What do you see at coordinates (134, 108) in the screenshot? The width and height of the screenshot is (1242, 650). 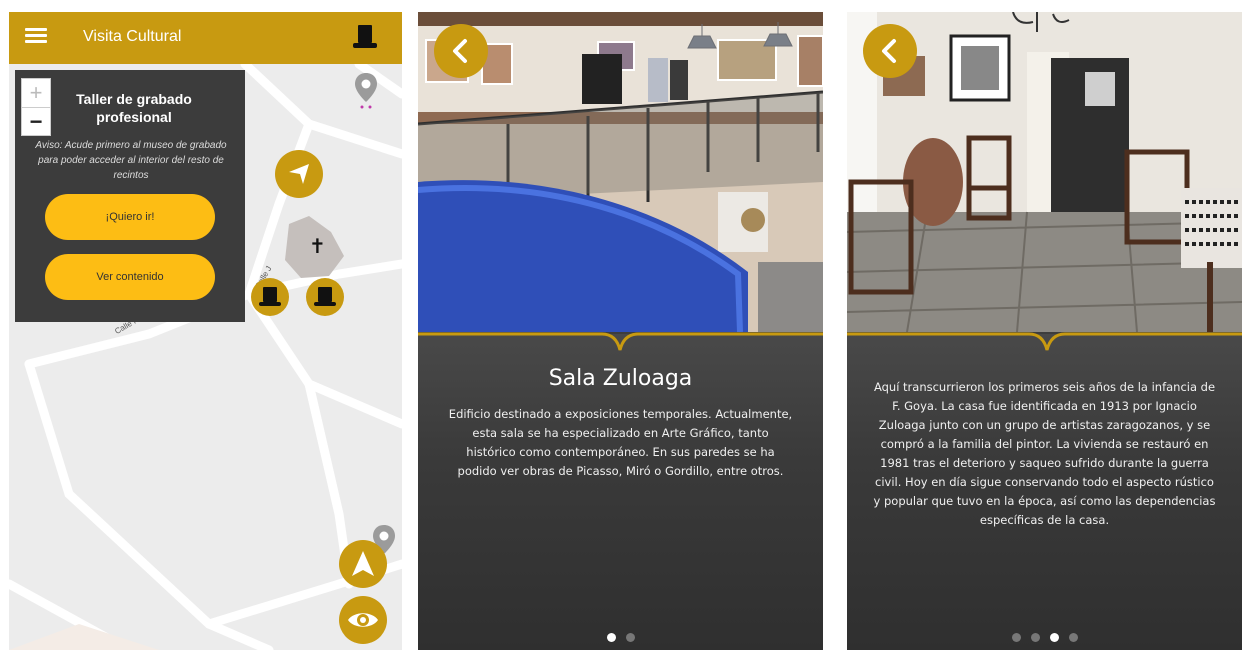 I see `popup-title: Taller de grabado profesional` at bounding box center [134, 108].